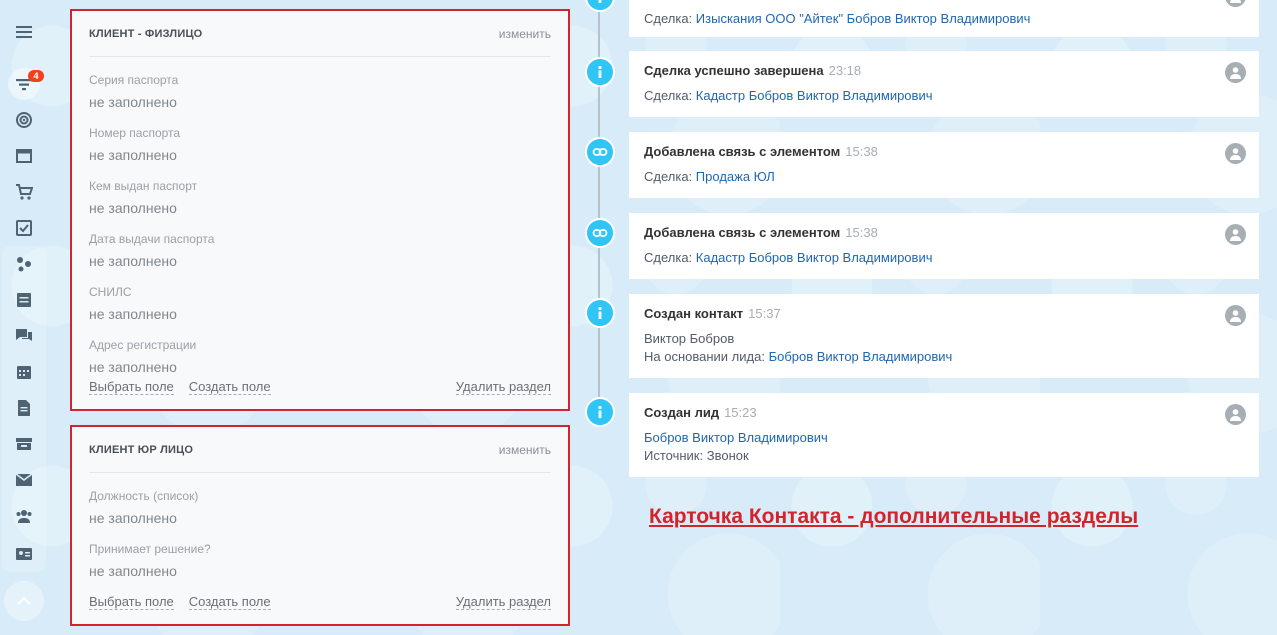 This screenshot has height=635, width=1277. I want to click on chat-icon, so click(24, 336).